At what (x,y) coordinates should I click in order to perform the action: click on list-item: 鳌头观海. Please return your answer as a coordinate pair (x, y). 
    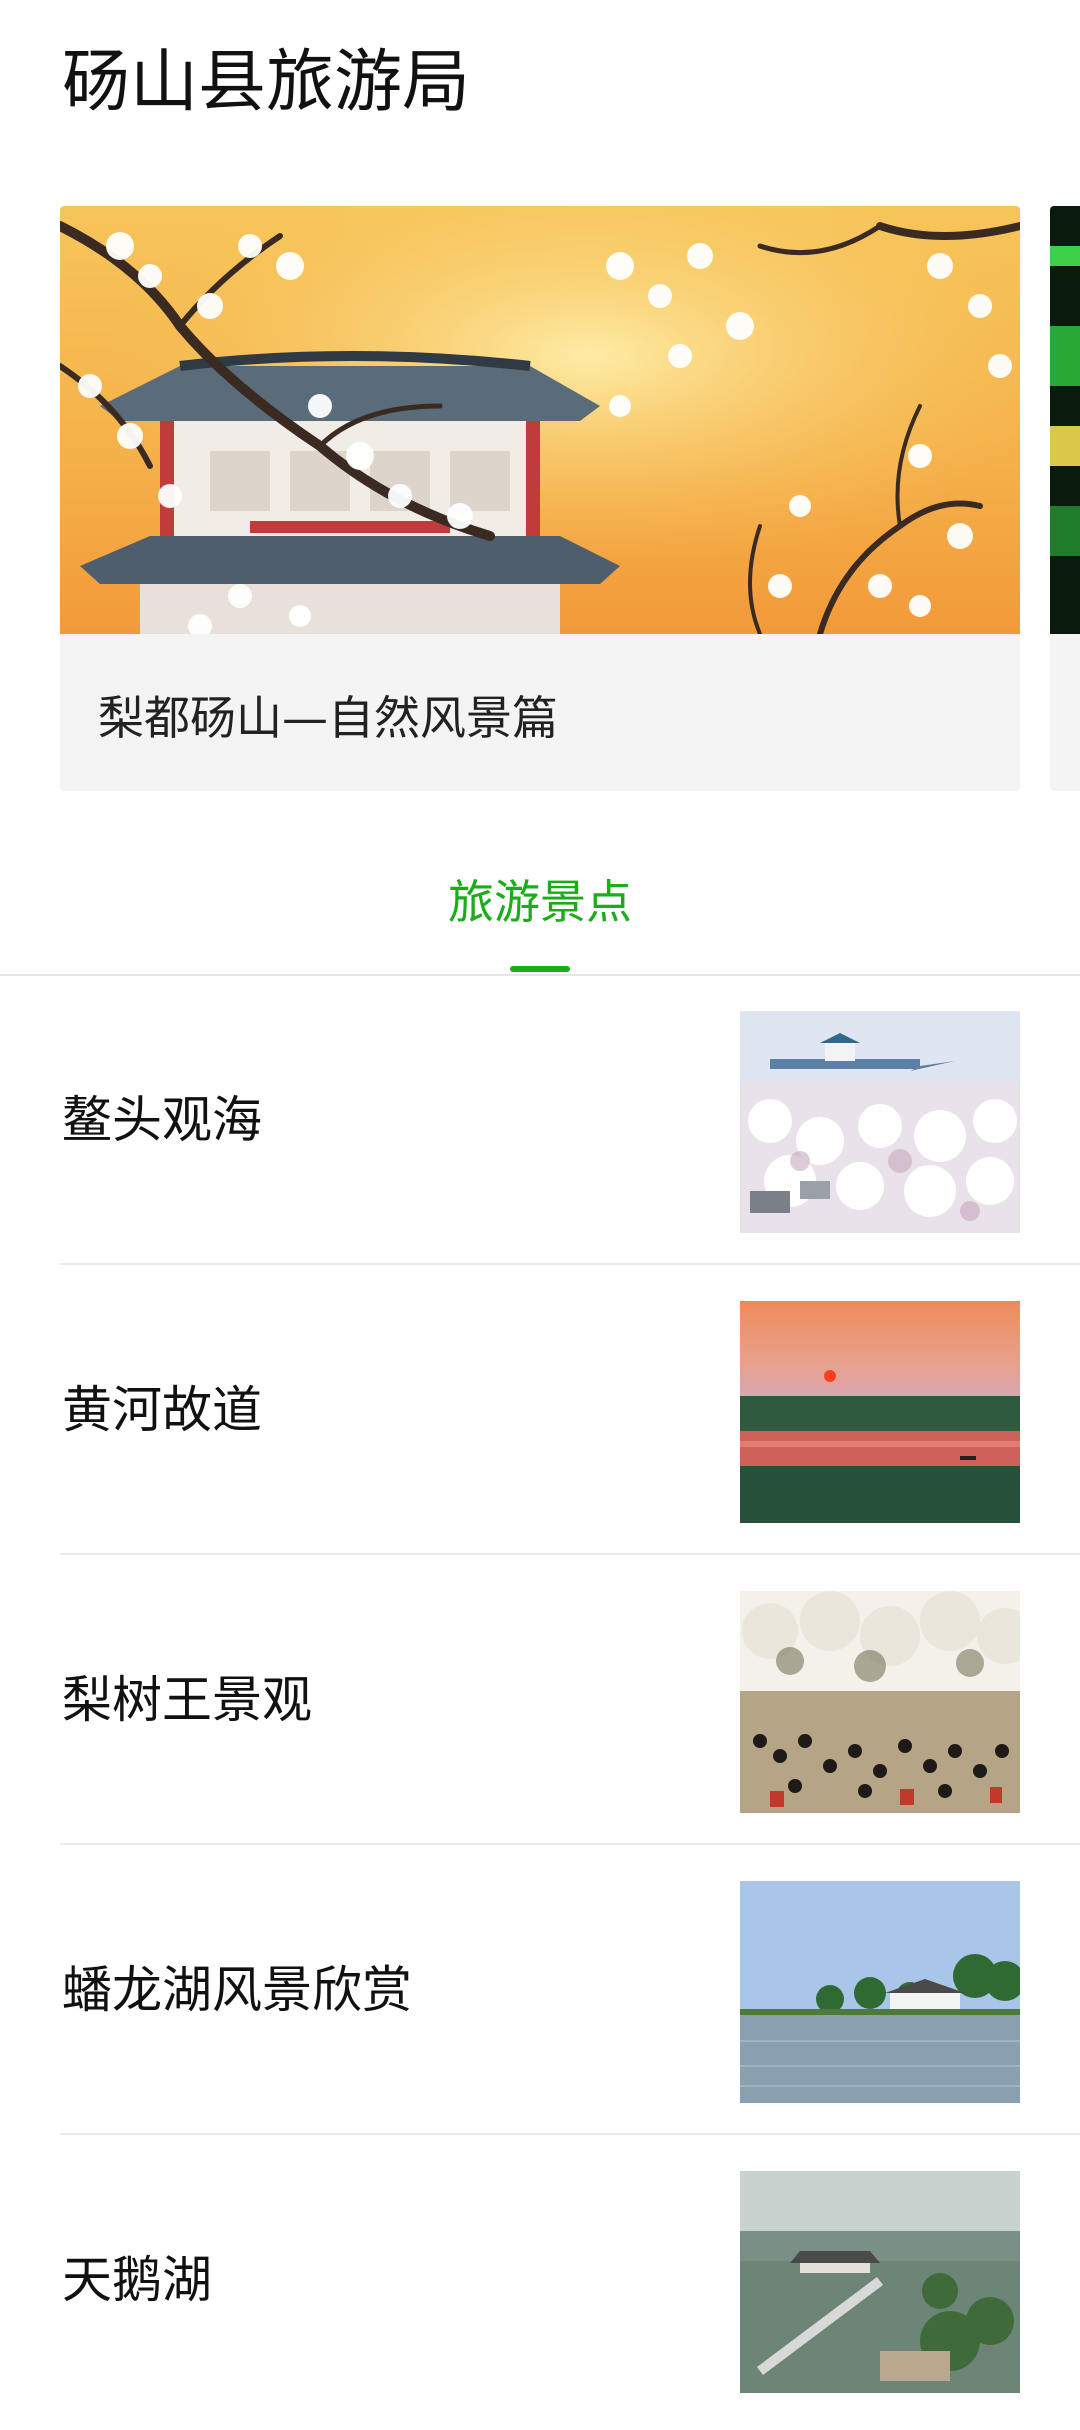
    Looking at the image, I should click on (540, 1120).